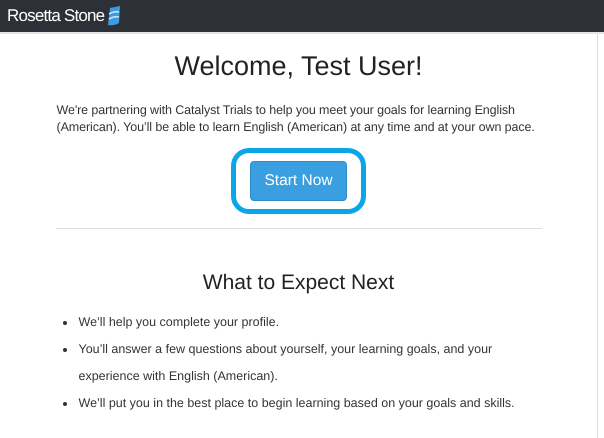  Describe the element at coordinates (297, 403) in the screenshot. I see `list-item-text: We’ll put you in the best place to begin learning based on your goals and skills.` at that location.